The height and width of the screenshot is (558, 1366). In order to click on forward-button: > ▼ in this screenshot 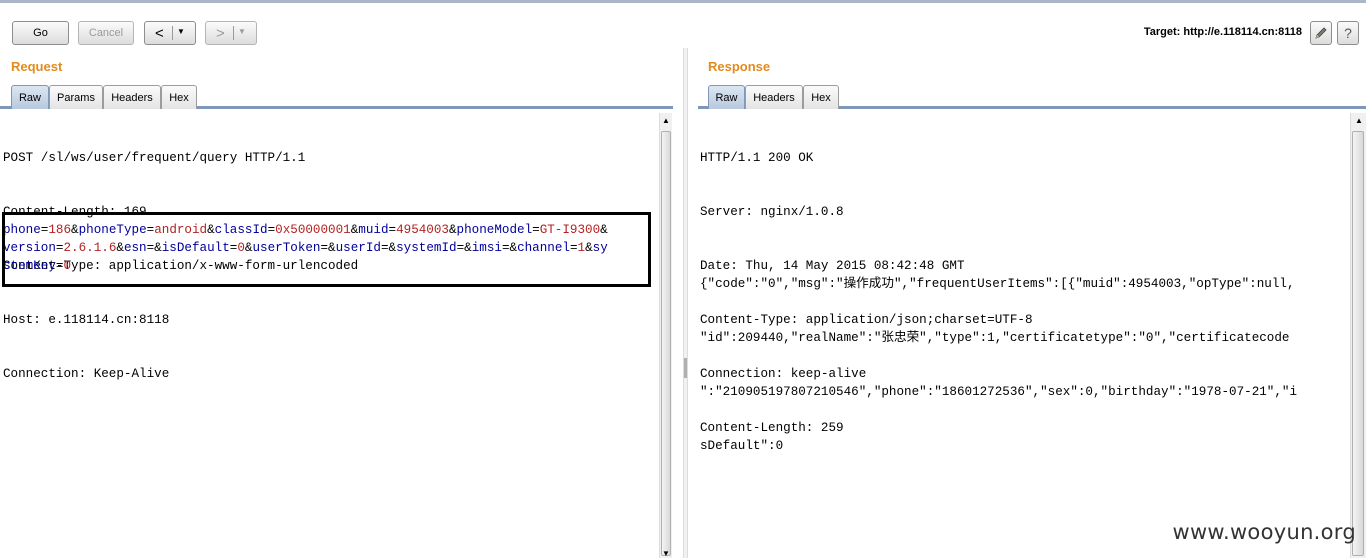, I will do `click(231, 33)`.